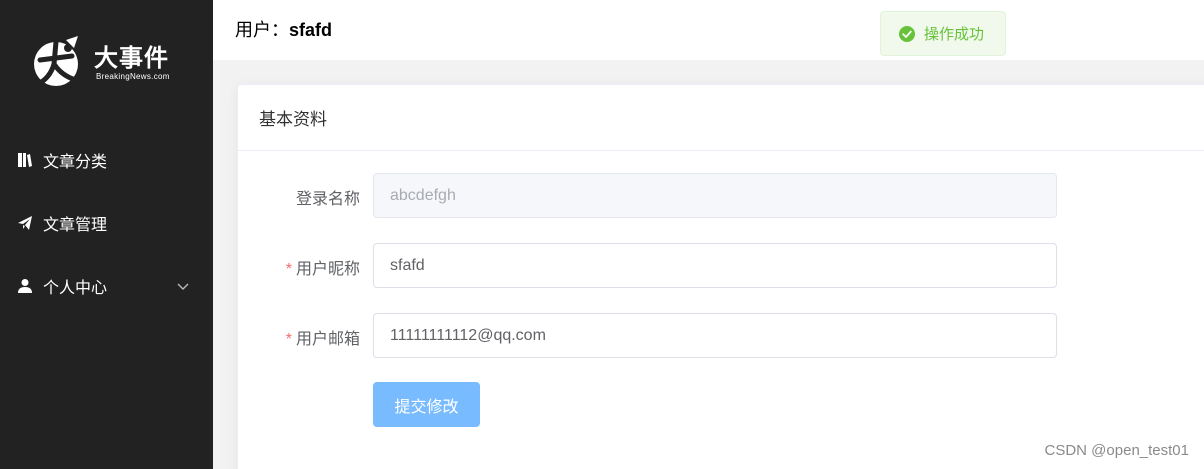 This screenshot has width=1204, height=469. What do you see at coordinates (715, 265) in the screenshot?
I see `nickname-input` at bounding box center [715, 265].